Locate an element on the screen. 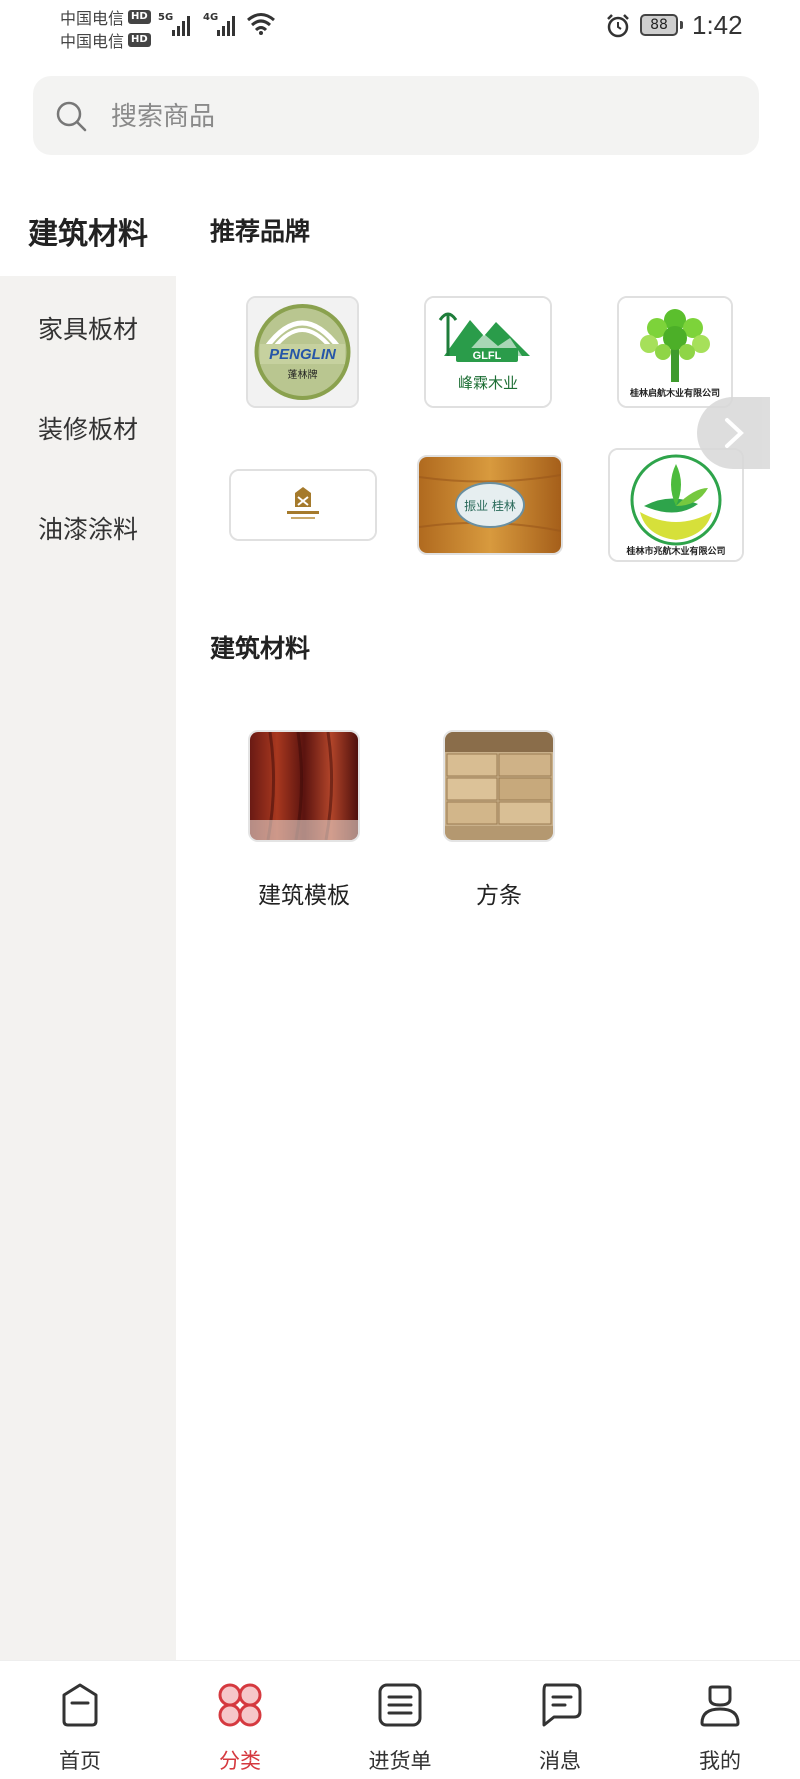 The height and width of the screenshot is (1779, 800). nav-category: 分类 is located at coordinates (240, 1720).